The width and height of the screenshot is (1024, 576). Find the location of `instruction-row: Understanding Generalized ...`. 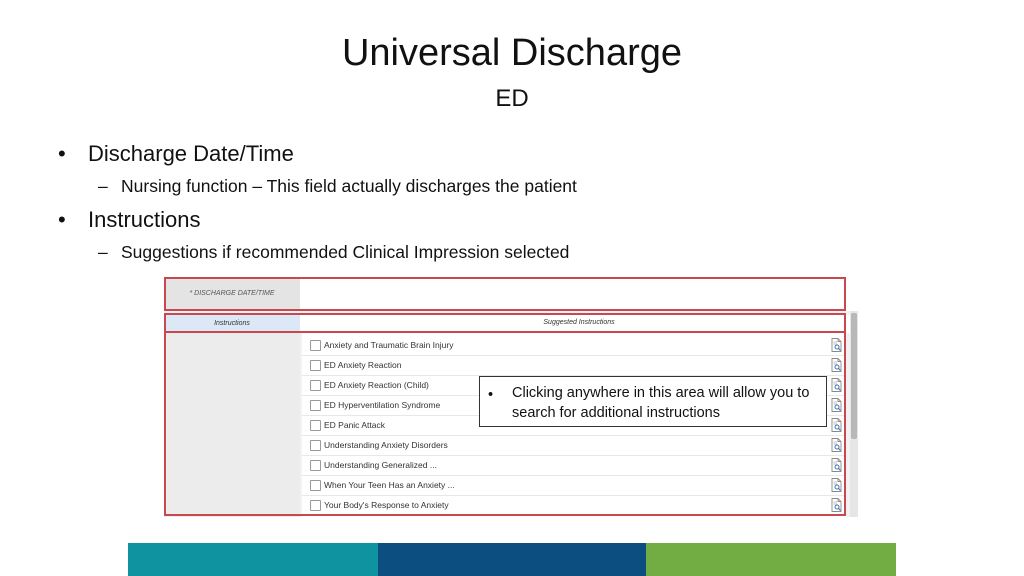

instruction-row: Understanding Generalized ... is located at coordinates (574, 466).